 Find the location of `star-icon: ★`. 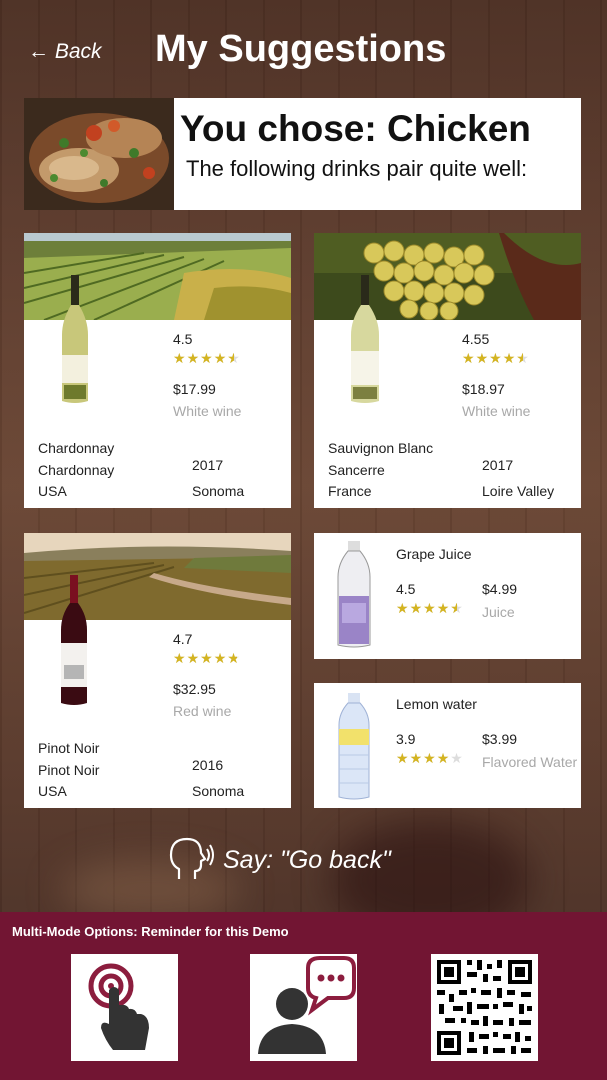

star-icon: ★ is located at coordinates (457, 758).